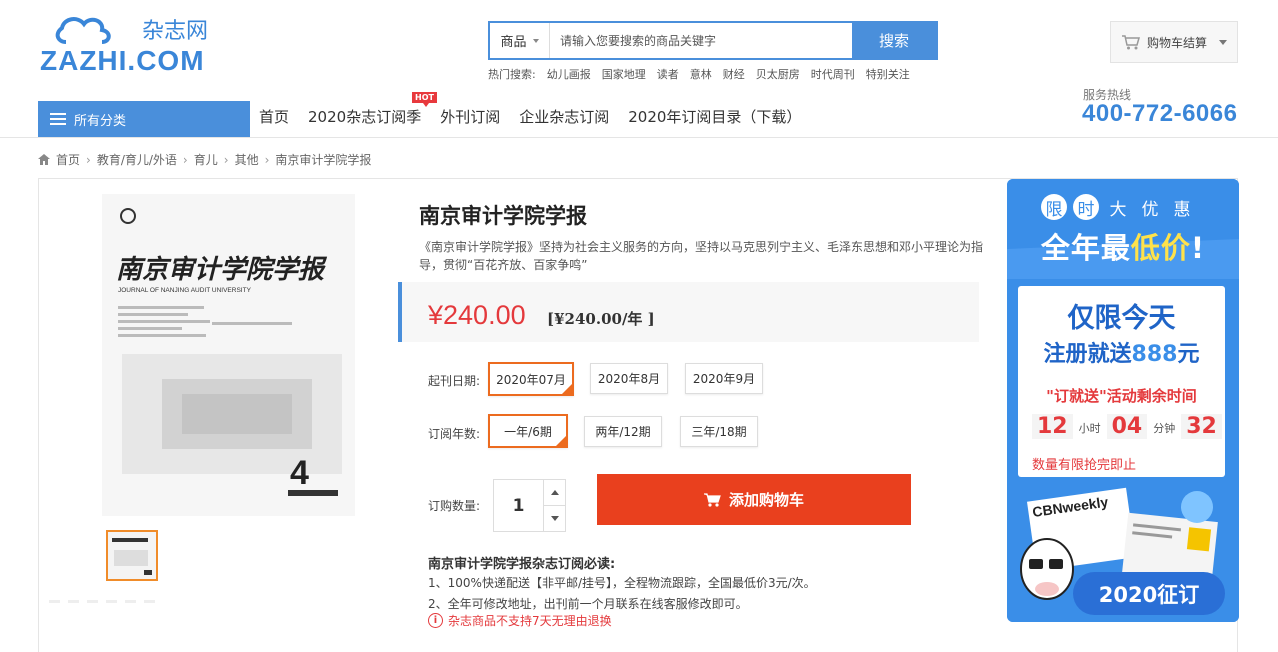  I want to click on hot-term: 幼儿画报, so click(569, 74).